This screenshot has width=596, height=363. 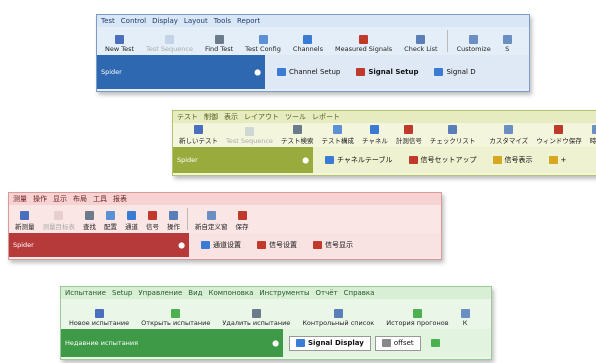 What do you see at coordinates (40, 199) in the screenshot?
I see `menu-item: 操作` at bounding box center [40, 199].